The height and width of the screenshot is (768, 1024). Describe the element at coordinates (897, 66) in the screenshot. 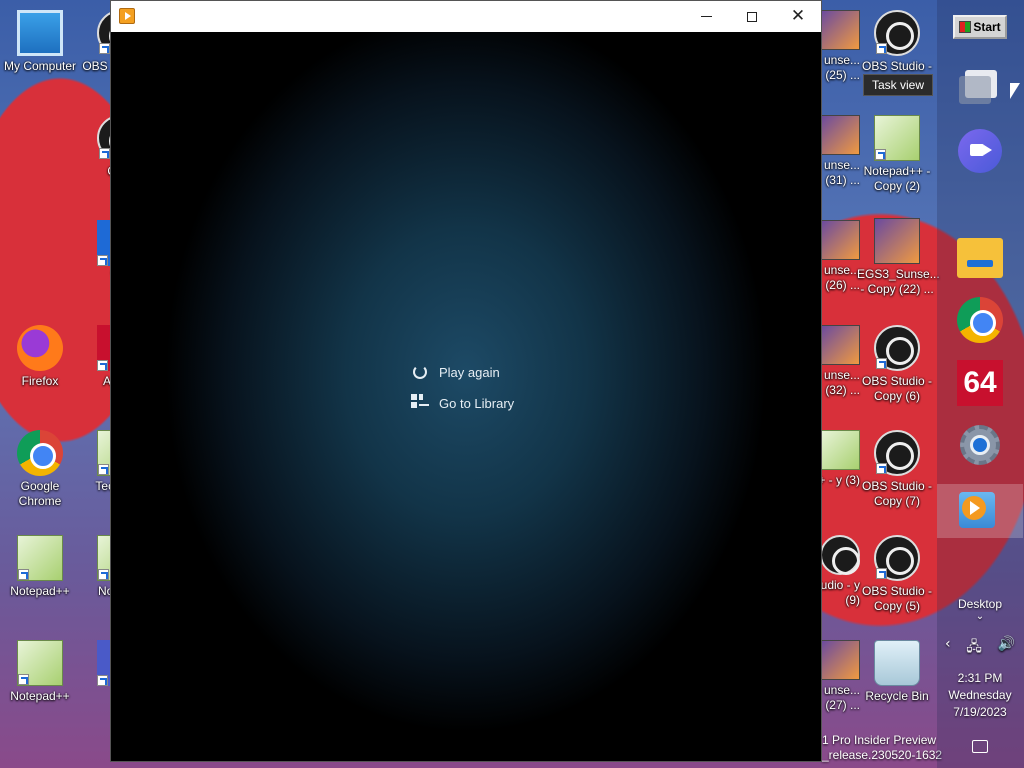

I see `desktop-icon-label: OBS Studio -` at that location.